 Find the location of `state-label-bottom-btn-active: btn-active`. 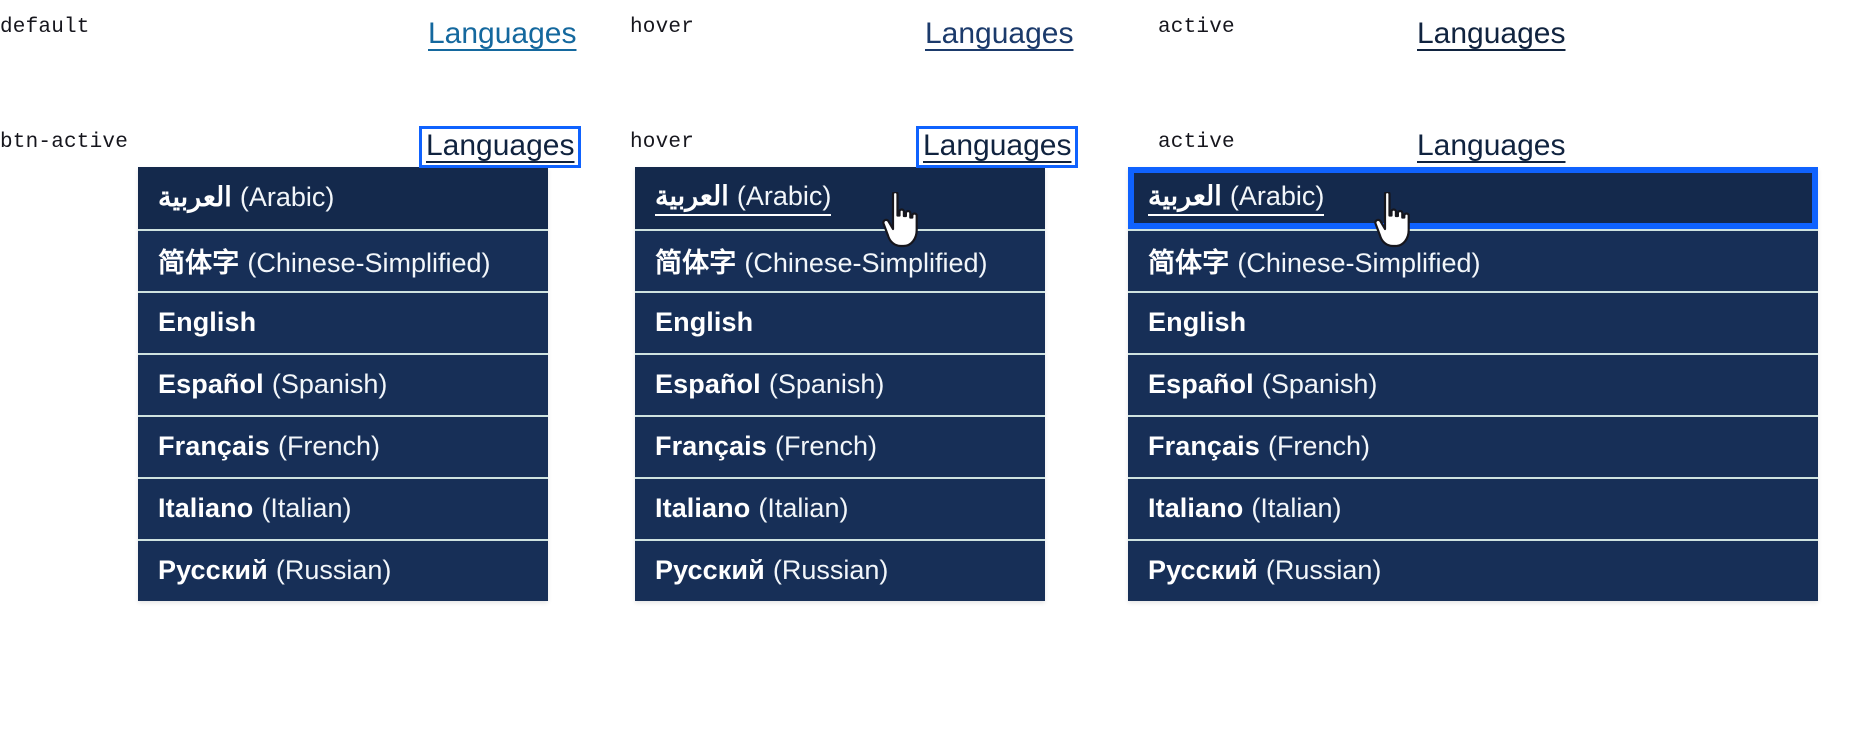

state-label-bottom-btn-active: btn-active is located at coordinates (64, 142).